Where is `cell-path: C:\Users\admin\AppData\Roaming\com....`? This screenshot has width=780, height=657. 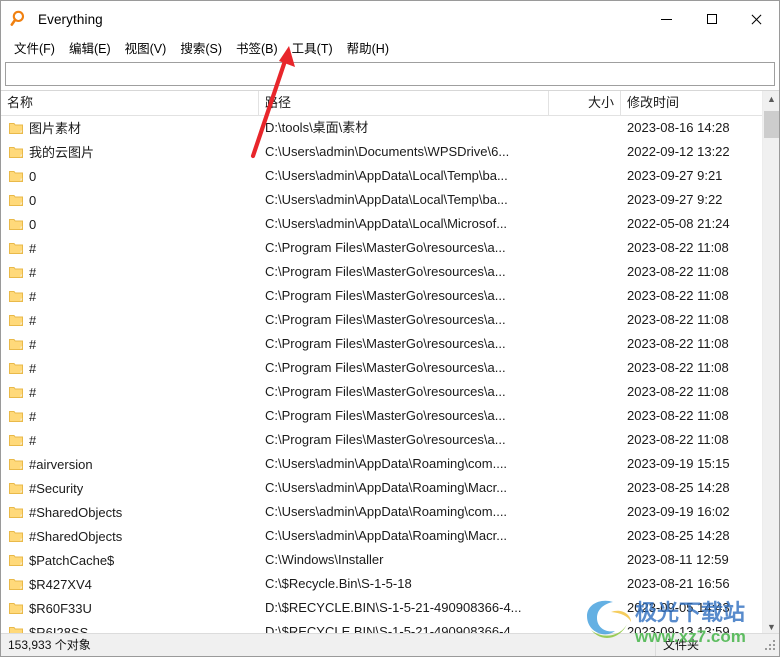
cell-path: C:\Users\admin\AppData\Roaming\com.... is located at coordinates (386, 511).